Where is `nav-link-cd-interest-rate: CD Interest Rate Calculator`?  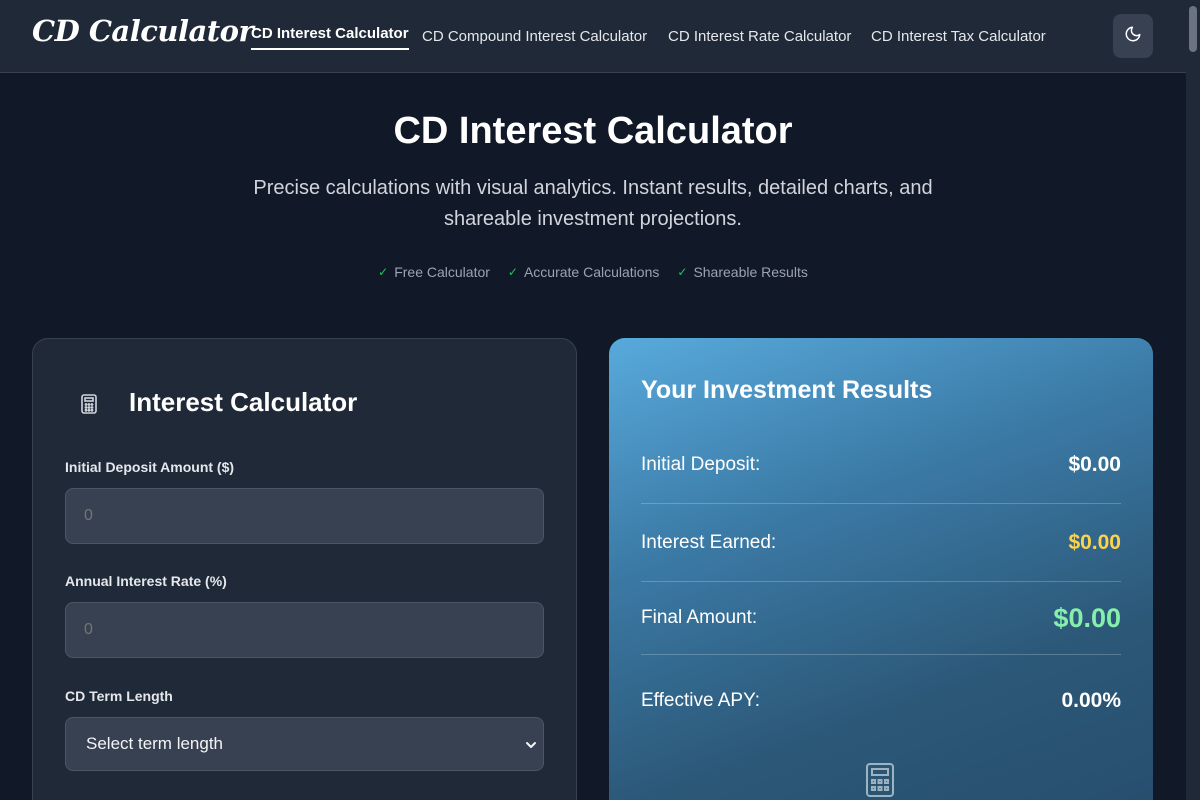
nav-link-cd-interest-rate: CD Interest Rate Calculator is located at coordinates (759, 36).